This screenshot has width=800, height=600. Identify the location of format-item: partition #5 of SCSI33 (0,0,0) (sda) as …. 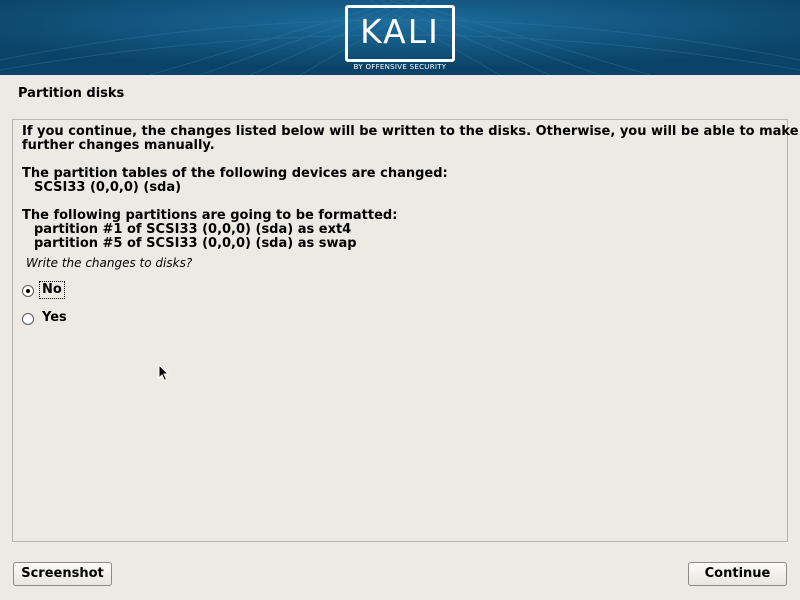
(195, 243).